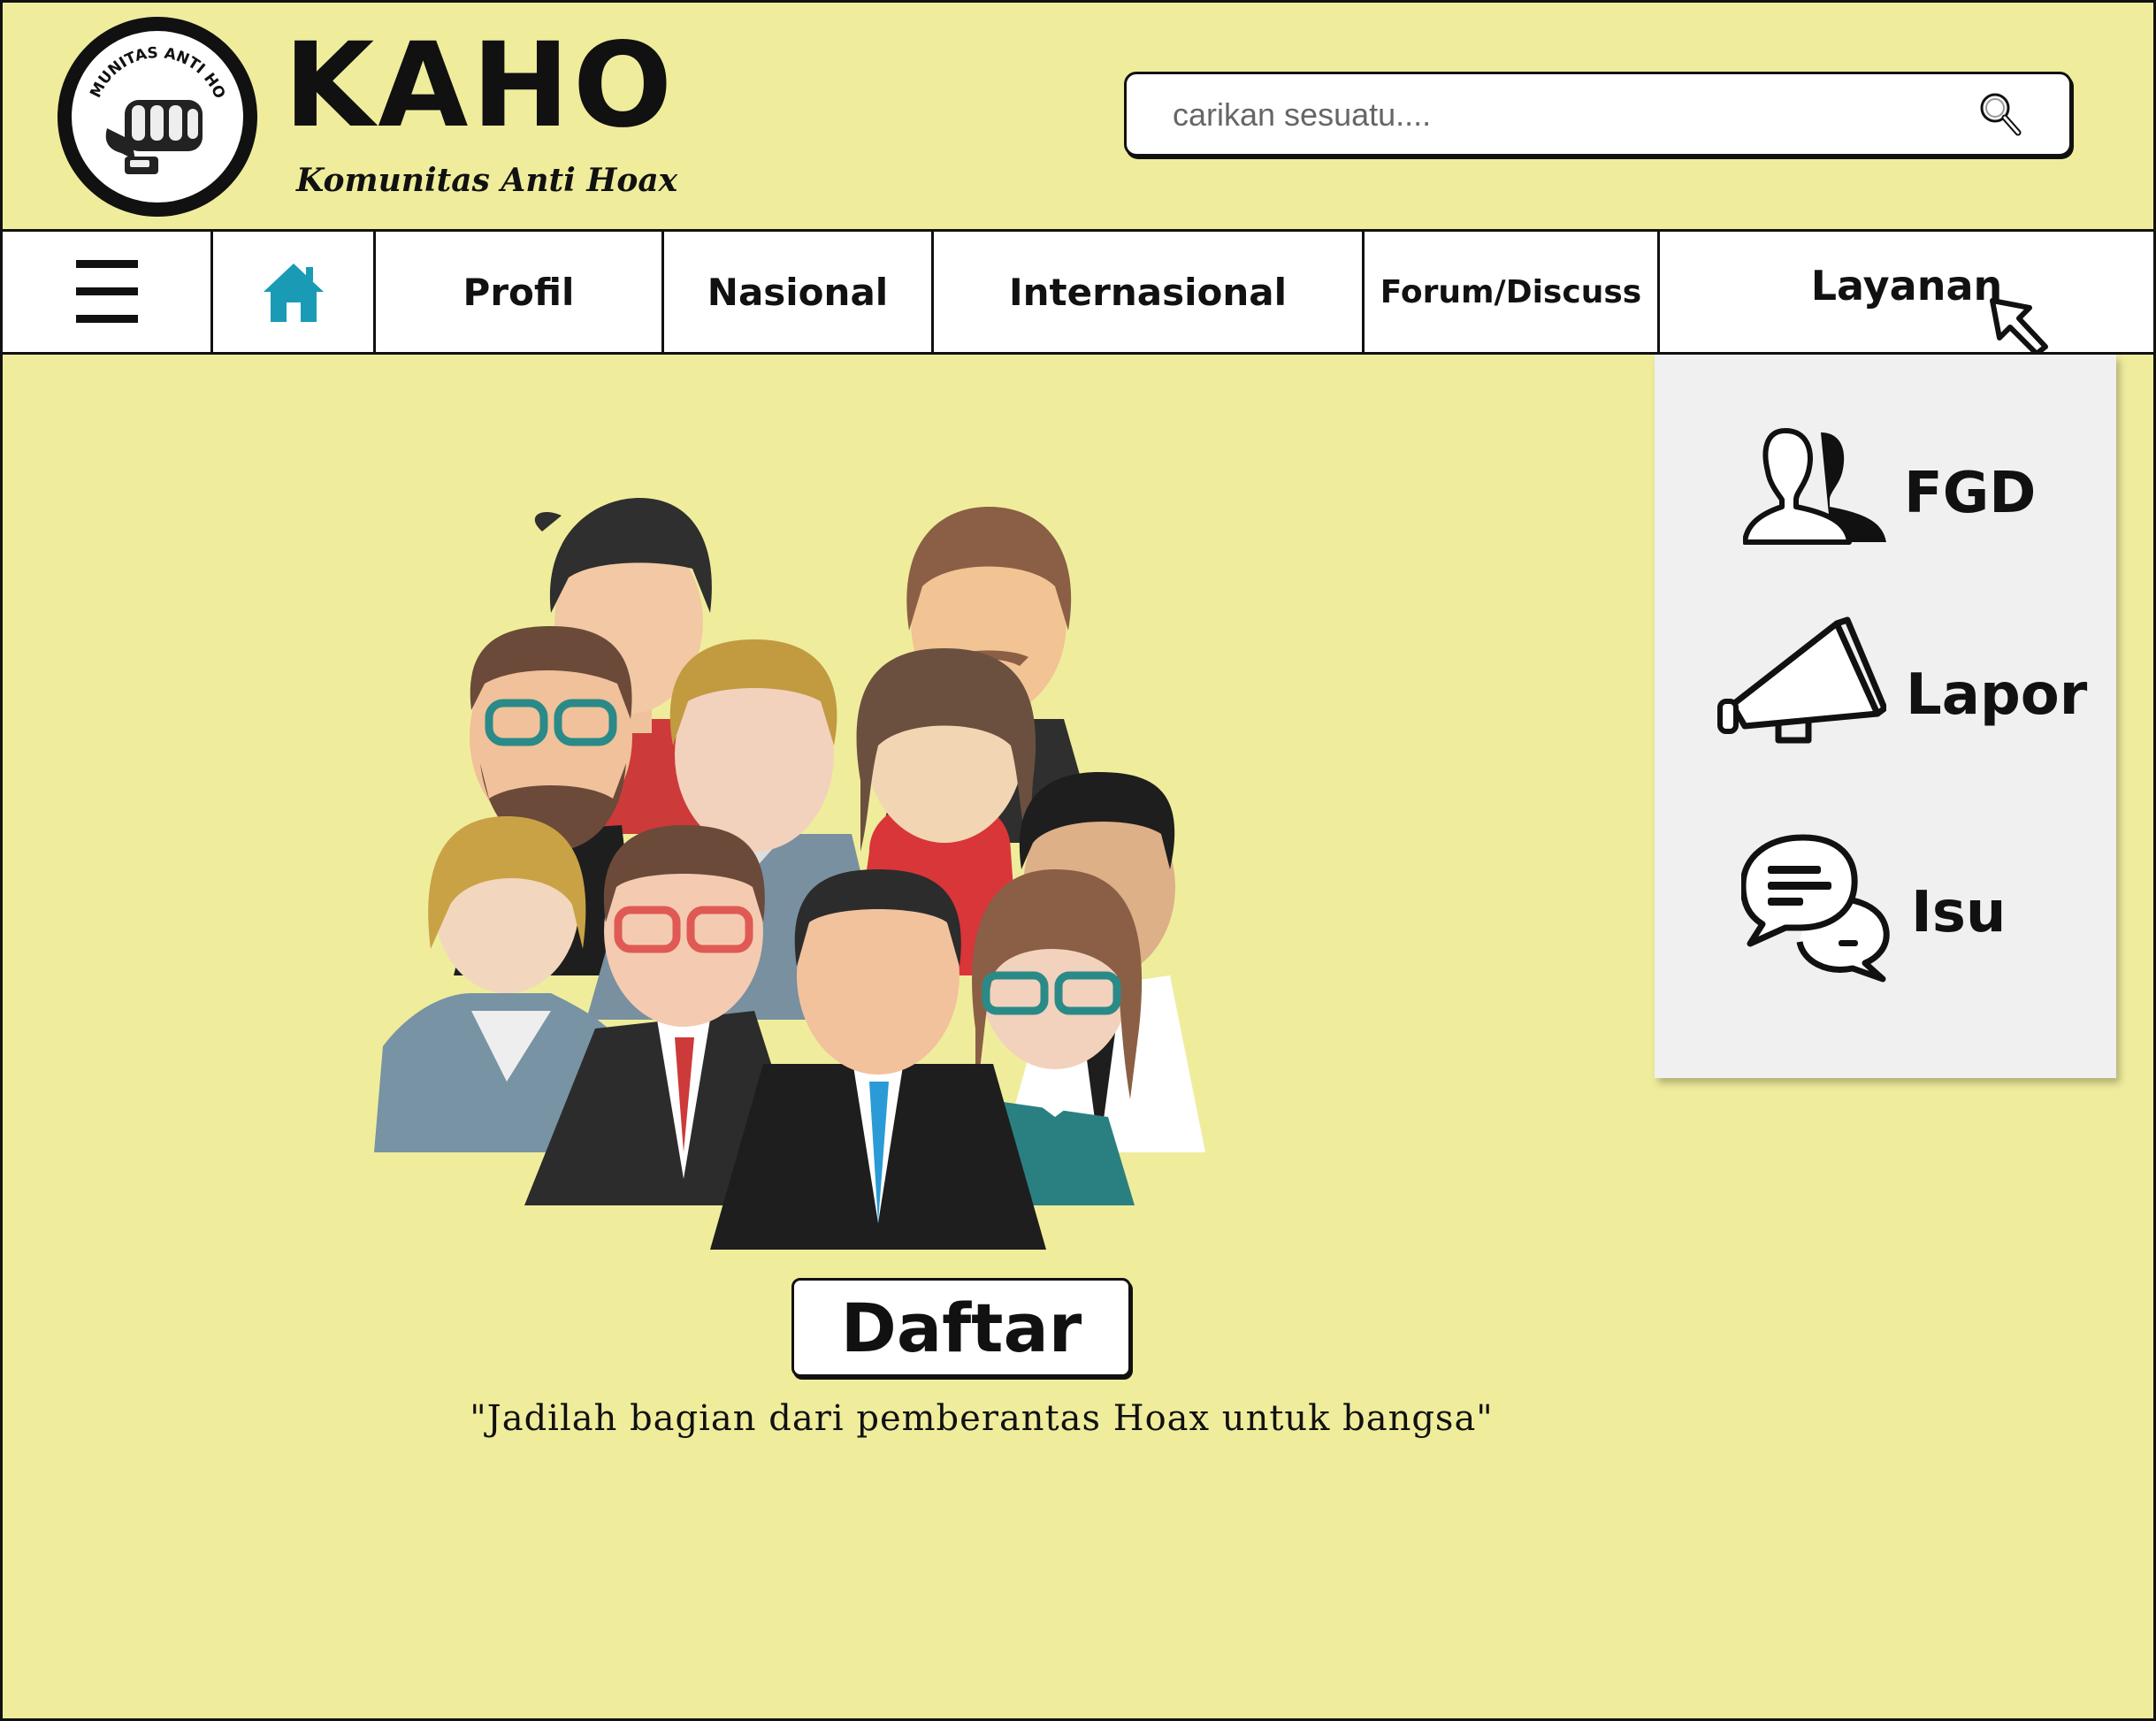 Image resolution: width=2156 pixels, height=1721 pixels. I want to click on dropdown-item-isu: Isu, so click(1885, 906).